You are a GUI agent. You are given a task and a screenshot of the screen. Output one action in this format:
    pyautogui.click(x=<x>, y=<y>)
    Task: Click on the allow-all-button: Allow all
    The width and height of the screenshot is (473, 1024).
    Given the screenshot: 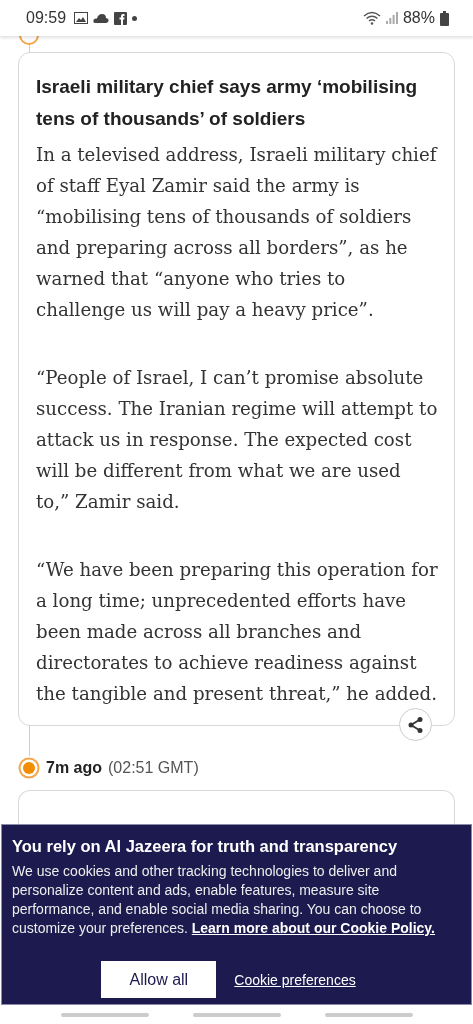 What is the action you would take?
    pyautogui.click(x=159, y=979)
    